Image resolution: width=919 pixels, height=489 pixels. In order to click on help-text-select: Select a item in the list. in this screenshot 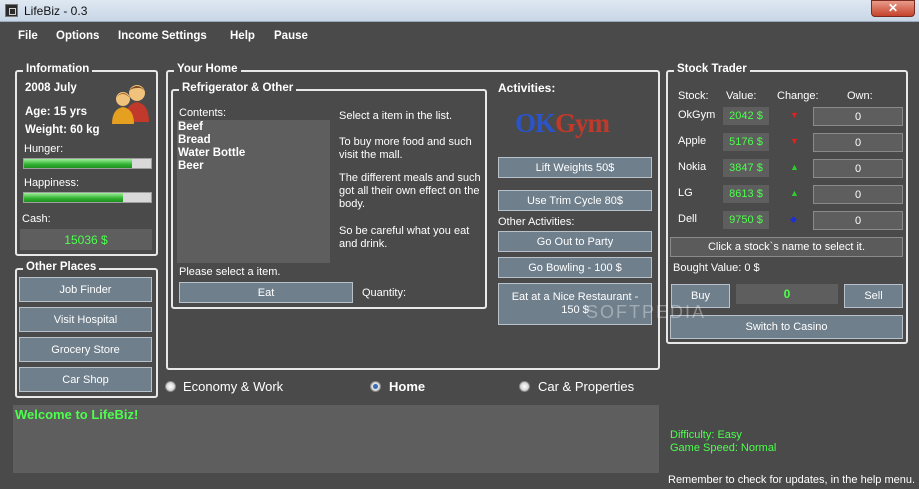, I will do `click(396, 116)`.